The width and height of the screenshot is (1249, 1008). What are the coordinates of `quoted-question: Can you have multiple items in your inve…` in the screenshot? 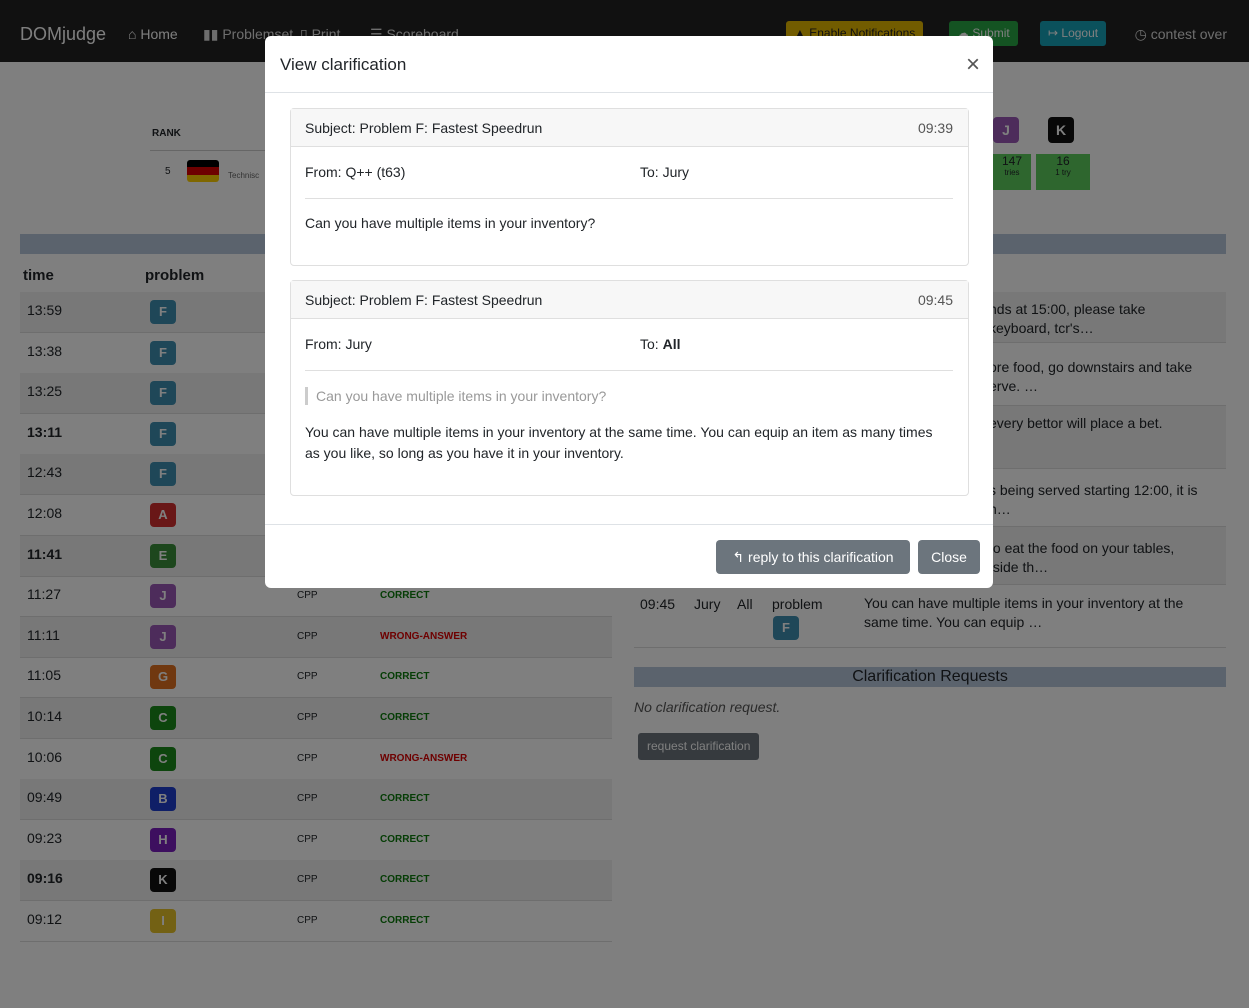 It's located at (455, 396).